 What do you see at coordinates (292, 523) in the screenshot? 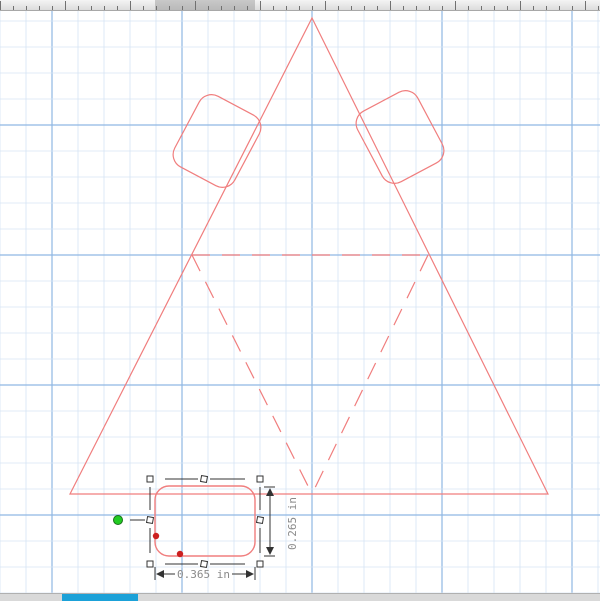
I see `height-dimension-label: 0.265 in` at bounding box center [292, 523].